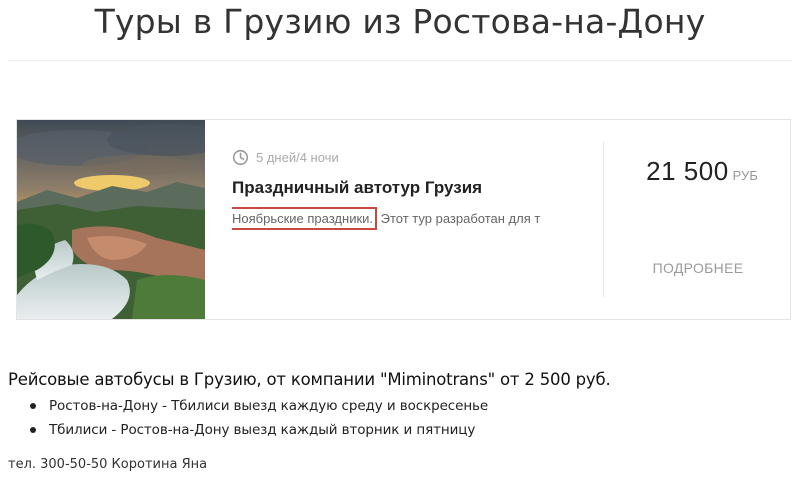 This screenshot has width=800, height=483. What do you see at coordinates (400, 60) in the screenshot?
I see `title-divider` at bounding box center [400, 60].